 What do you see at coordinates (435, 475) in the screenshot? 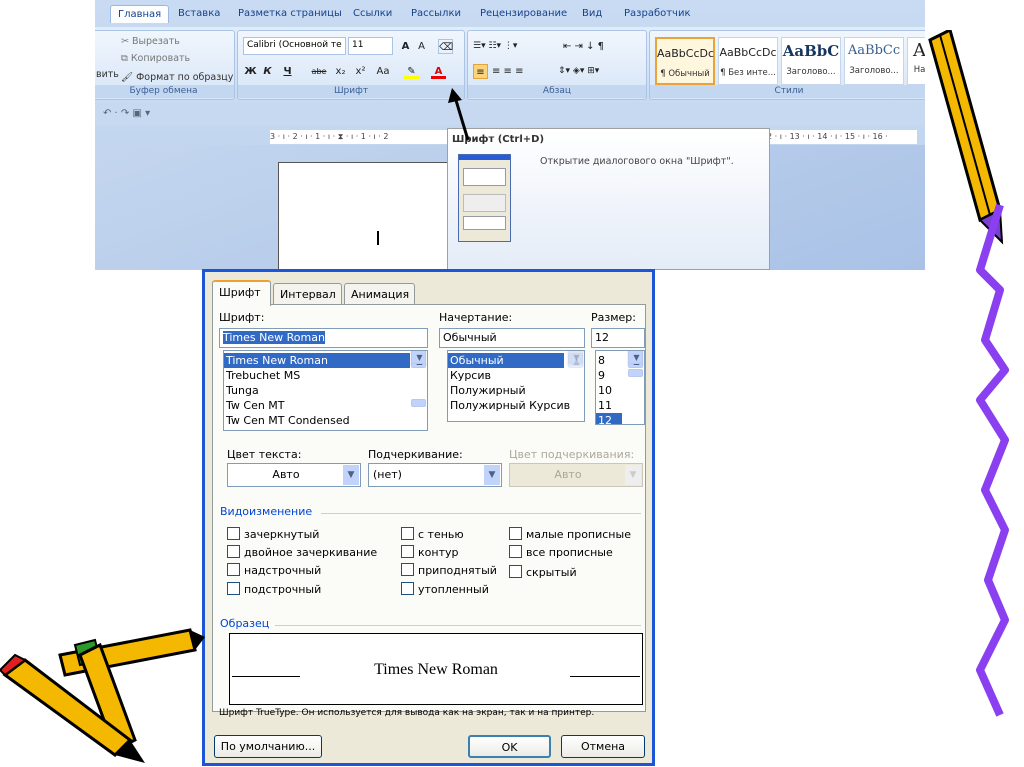
I see `underline-select: (нет) ▼` at bounding box center [435, 475].